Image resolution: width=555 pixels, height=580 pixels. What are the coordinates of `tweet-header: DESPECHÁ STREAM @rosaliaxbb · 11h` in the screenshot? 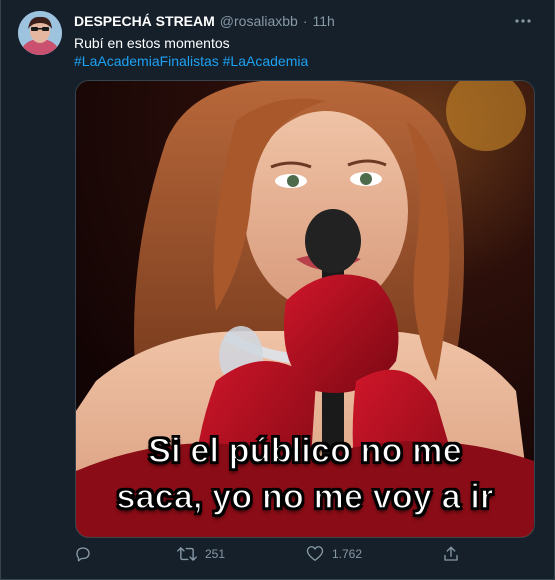 It's located at (204, 21).